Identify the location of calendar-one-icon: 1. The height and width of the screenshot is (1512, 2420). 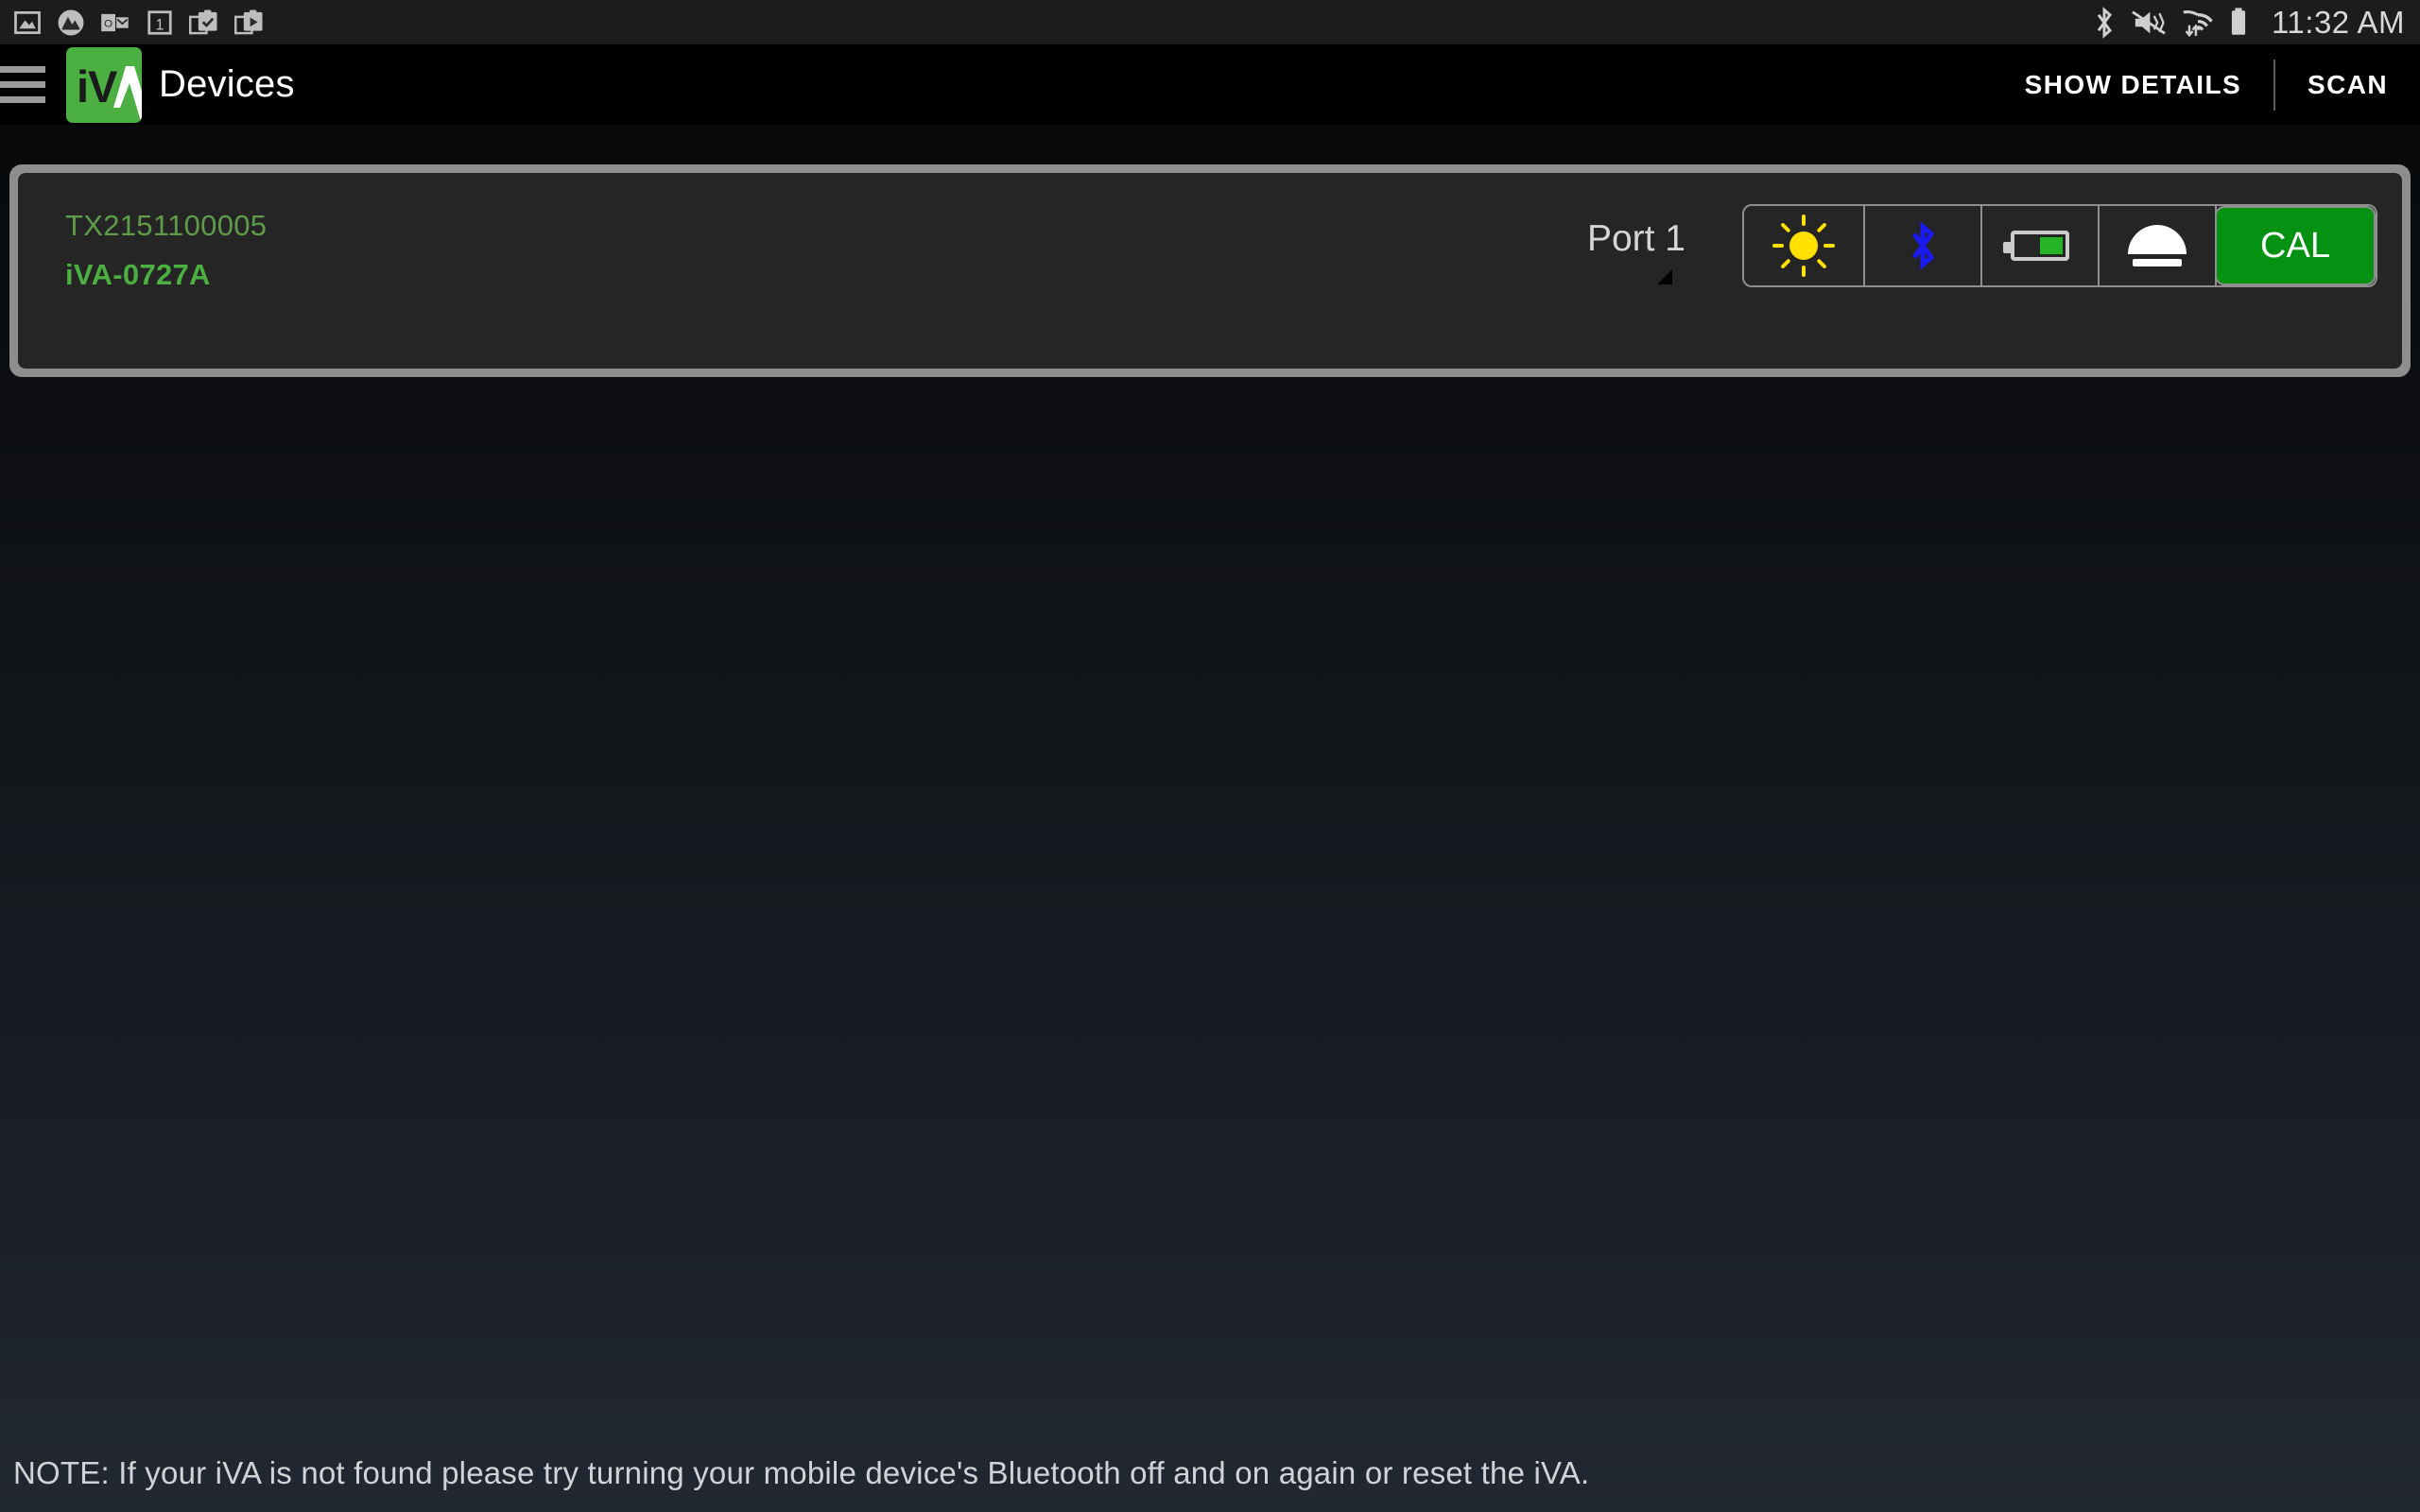
(160, 23).